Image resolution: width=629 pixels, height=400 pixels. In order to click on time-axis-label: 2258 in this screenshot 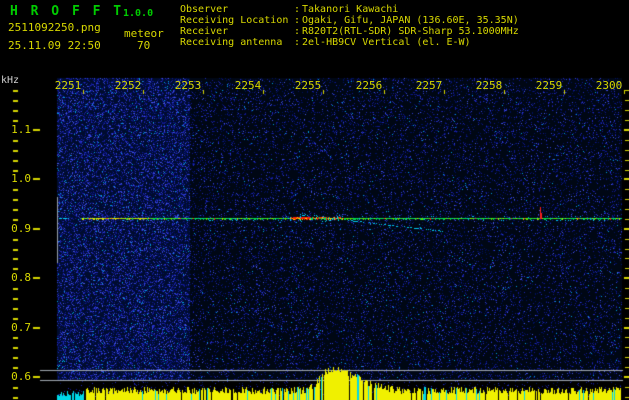, I will do `click(489, 85)`.